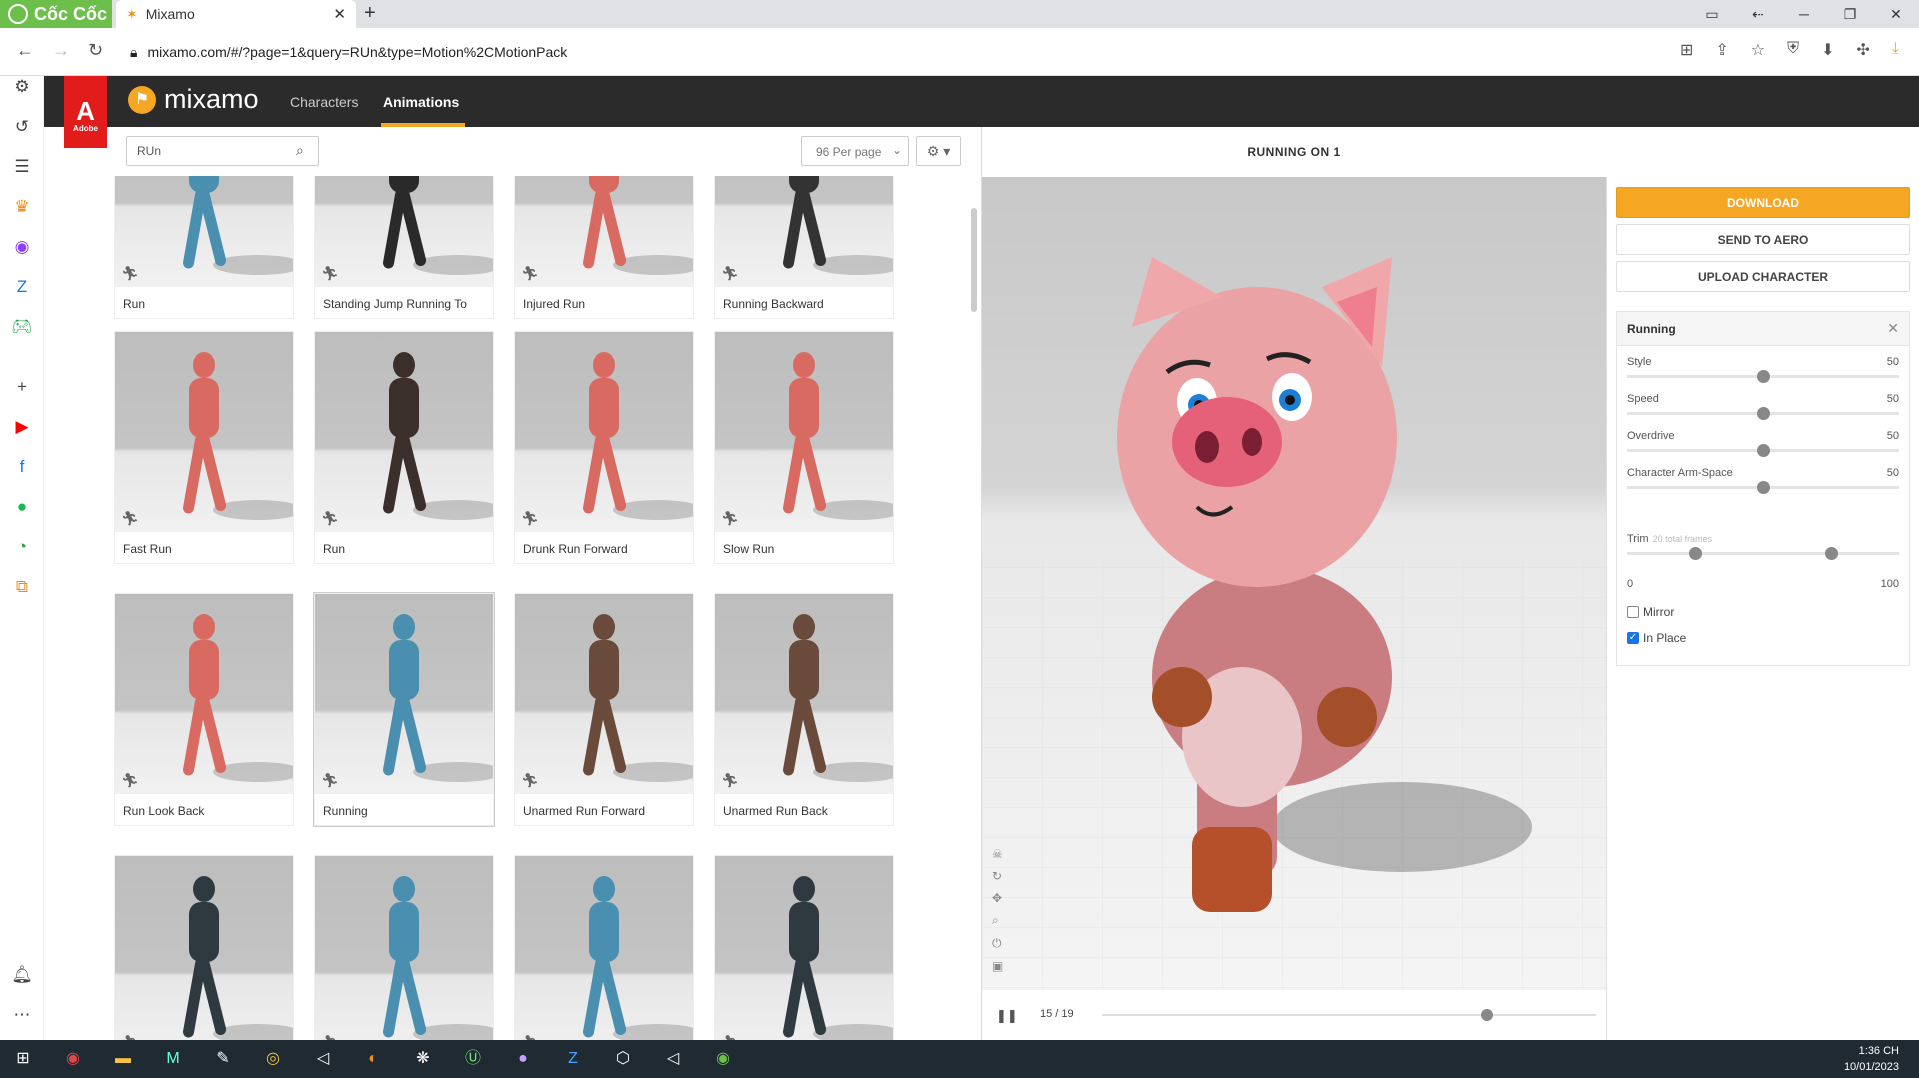 The height and width of the screenshot is (1078, 1919). Describe the element at coordinates (1895, 50) in the screenshot. I see `downloads-icon: ⤓` at that location.